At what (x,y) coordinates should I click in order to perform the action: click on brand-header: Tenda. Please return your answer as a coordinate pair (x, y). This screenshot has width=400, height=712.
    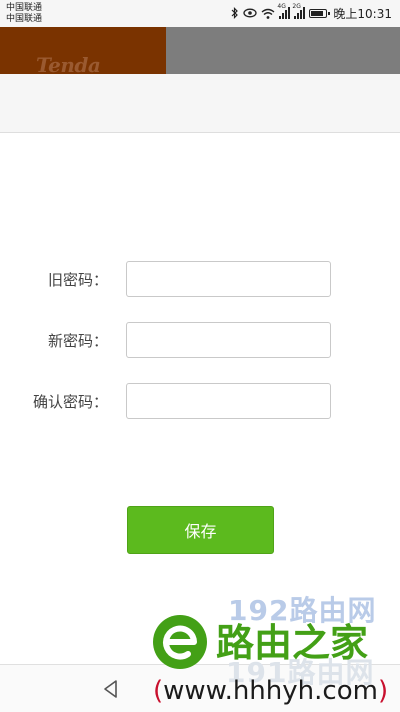
    Looking at the image, I should click on (200, 52).